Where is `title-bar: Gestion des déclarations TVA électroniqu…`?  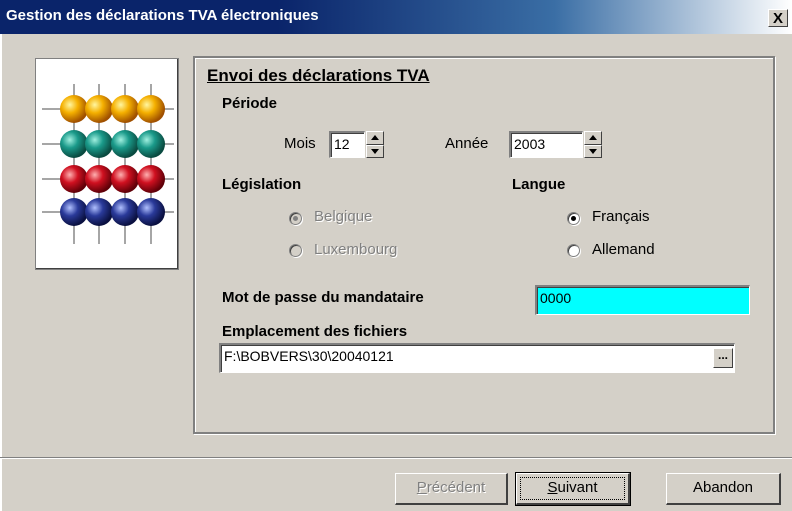
title-bar: Gestion des déclarations TVA électroniqu… is located at coordinates (396, 17).